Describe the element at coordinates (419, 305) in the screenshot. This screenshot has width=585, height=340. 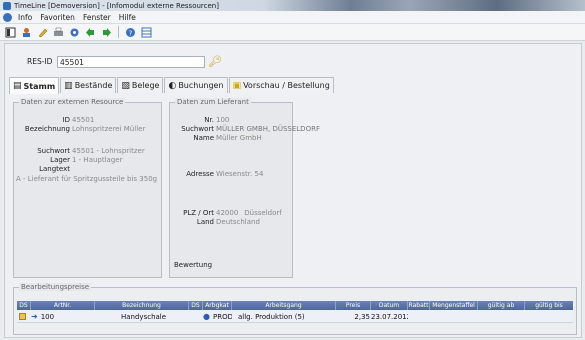
I see `col-header-rabatt: Rabatt` at that location.